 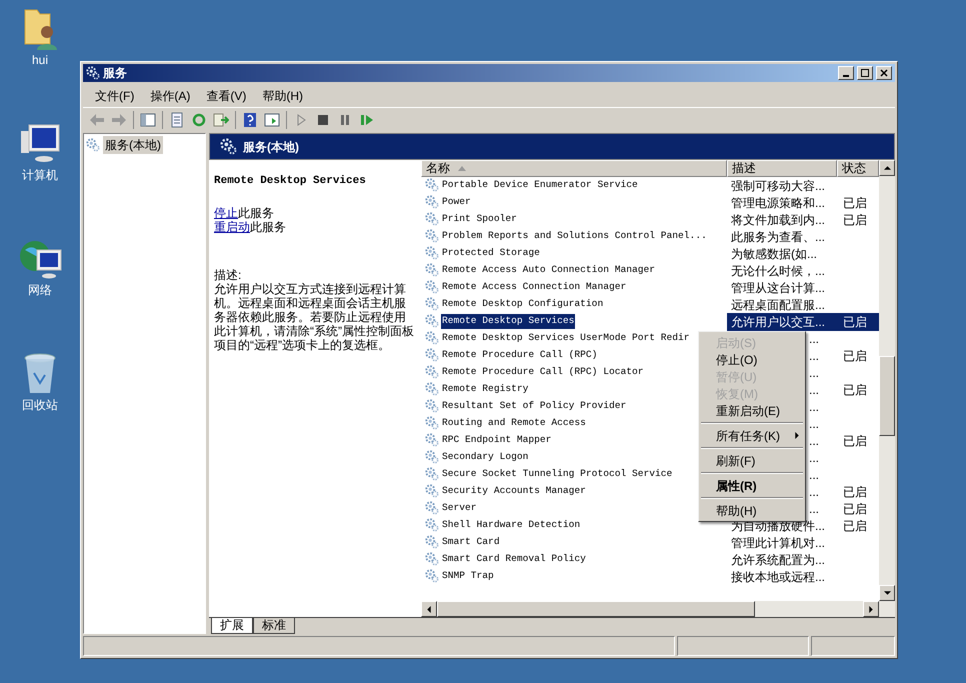 I want to click on desktop-icon-label: 回收站, so click(x=40, y=405).